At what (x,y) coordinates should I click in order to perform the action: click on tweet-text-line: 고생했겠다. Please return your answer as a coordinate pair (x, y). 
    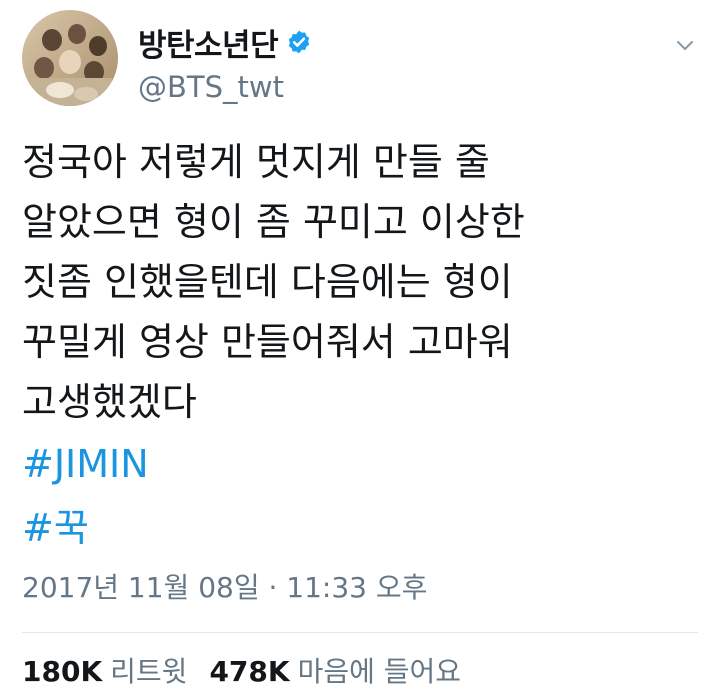
    Looking at the image, I should click on (109, 402).